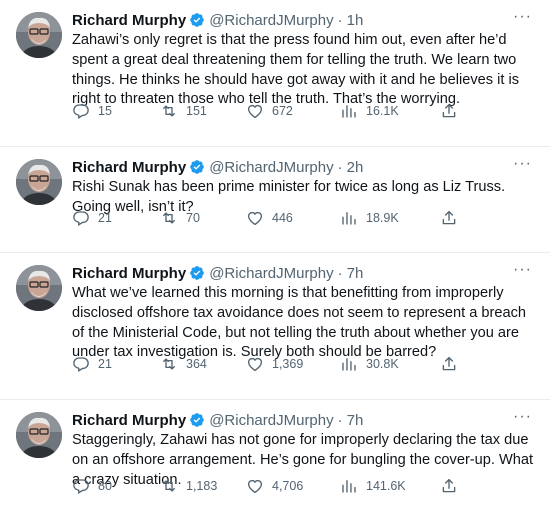 The image size is (550, 521). Describe the element at coordinates (193, 218) in the screenshot. I see `retweet-count: 70` at that location.